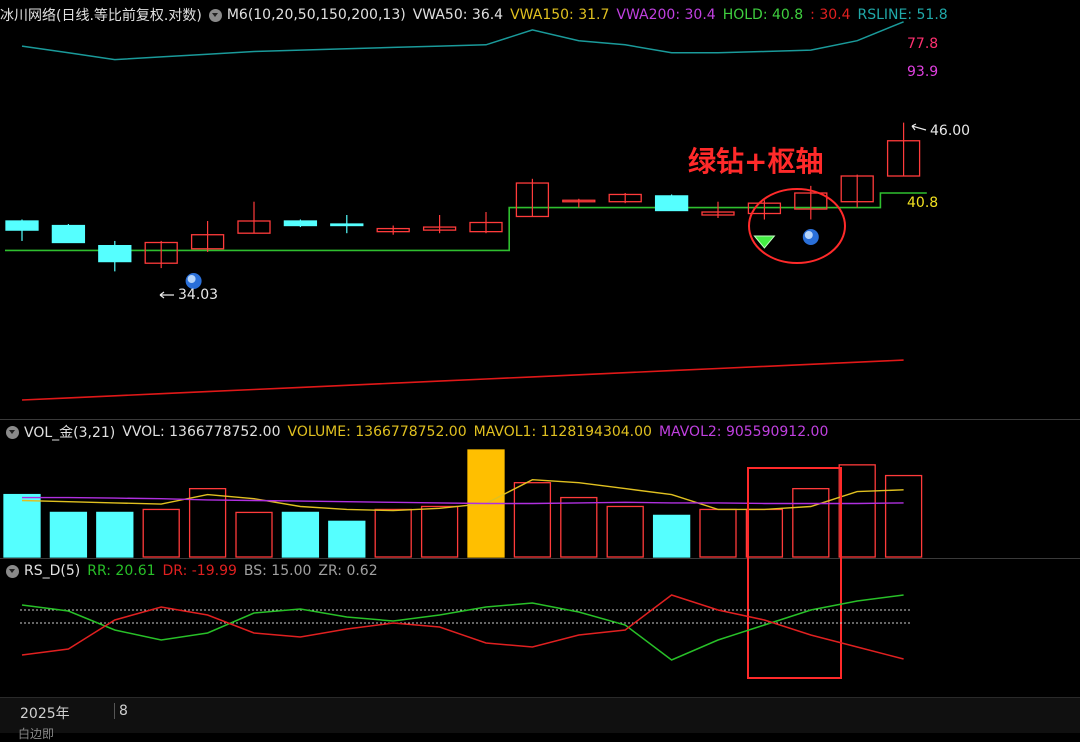 The image size is (1080, 742). What do you see at coordinates (198, 295) in the screenshot?
I see `low-price-label: 34.03` at bounding box center [198, 295].